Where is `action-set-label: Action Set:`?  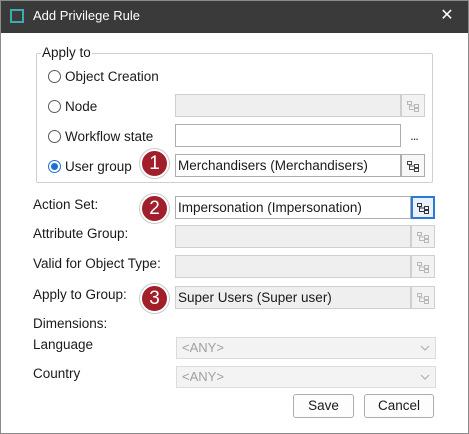
action-set-label: Action Set: is located at coordinates (66, 204).